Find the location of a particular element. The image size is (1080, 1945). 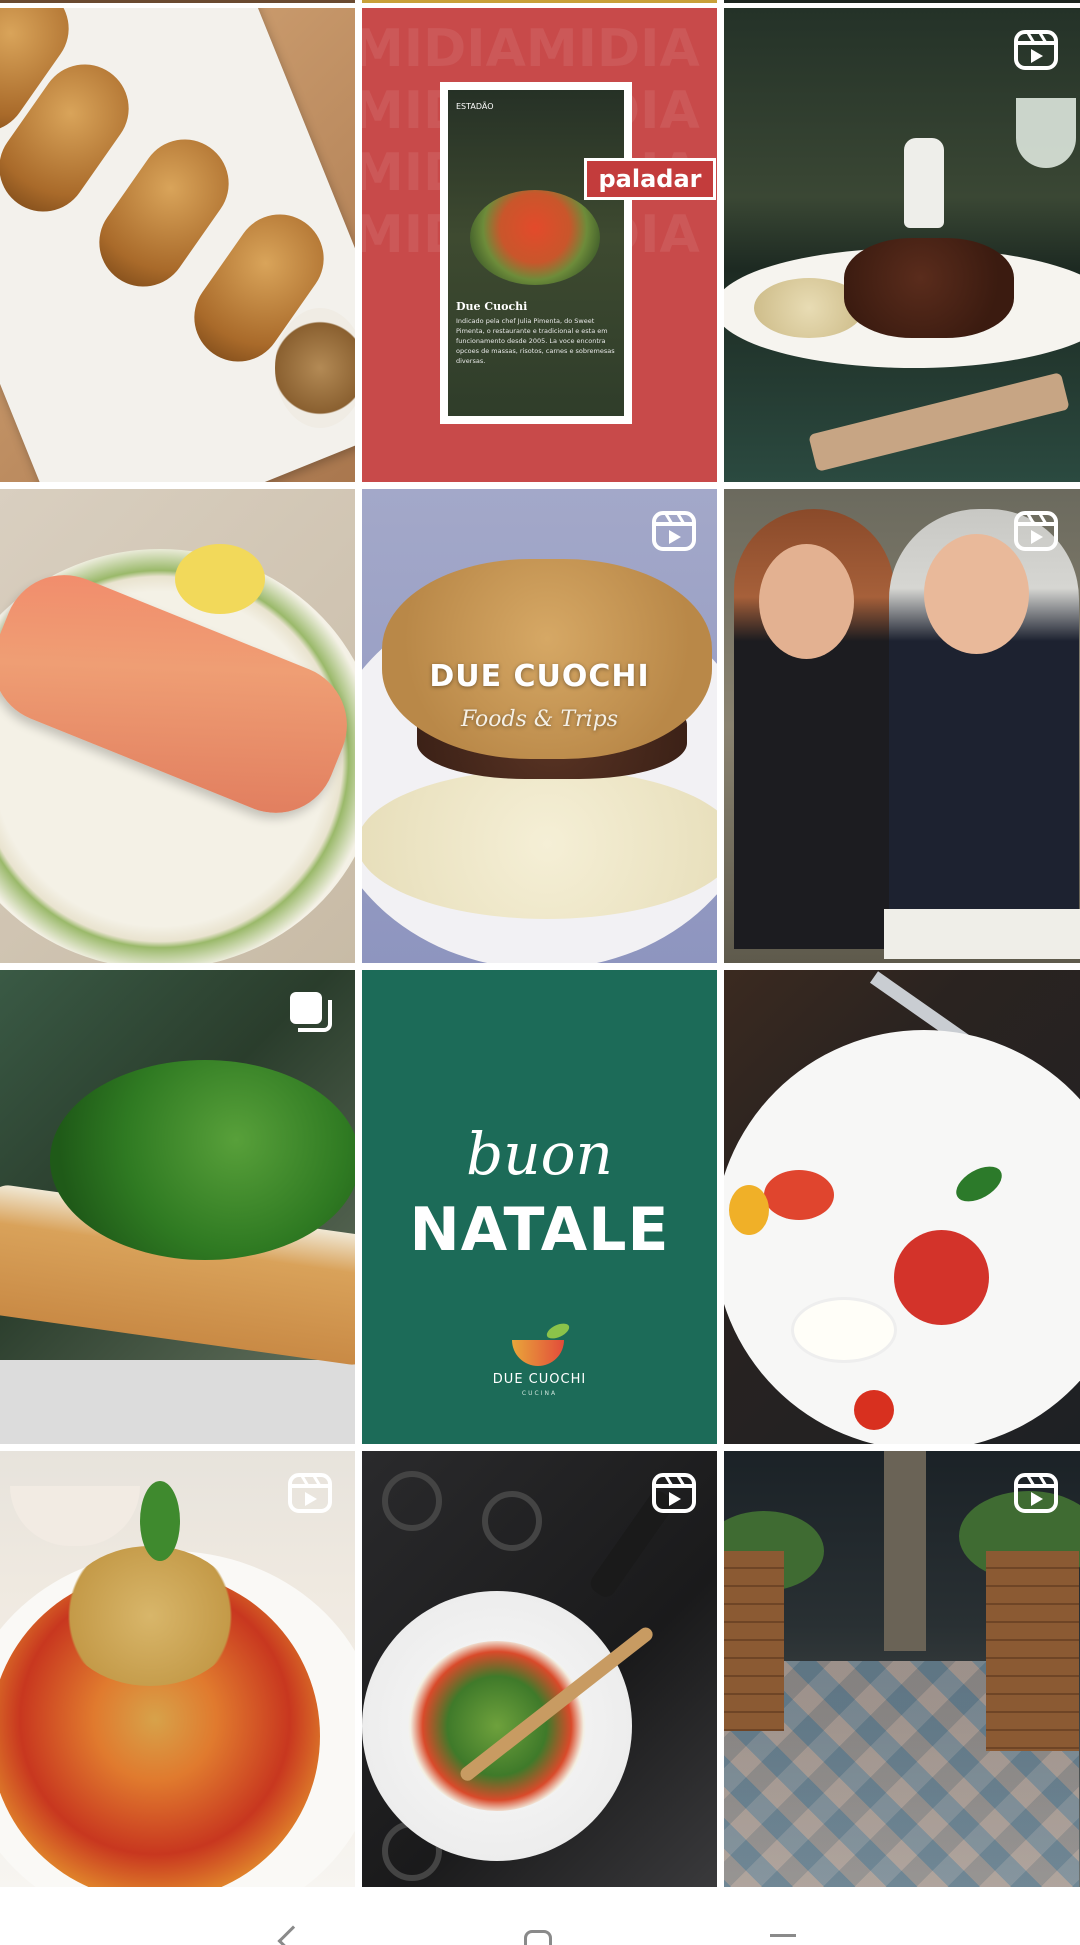

recents-button is located at coordinates (780, 1916).